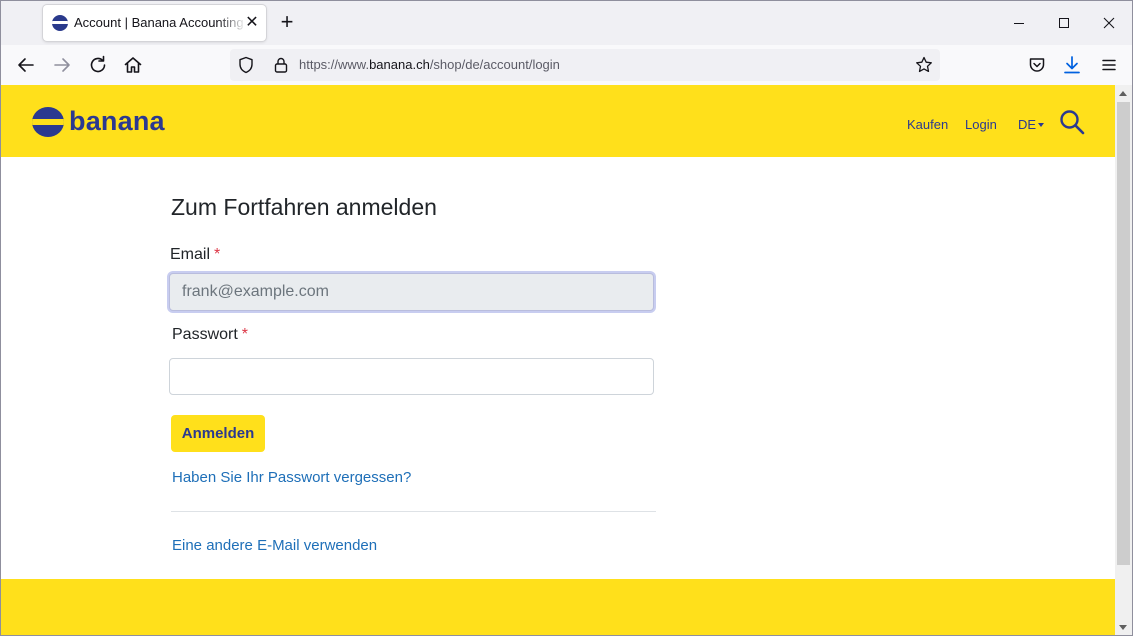 Image resolution: width=1133 pixels, height=636 pixels. I want to click on nav-login-link: Login, so click(981, 124).